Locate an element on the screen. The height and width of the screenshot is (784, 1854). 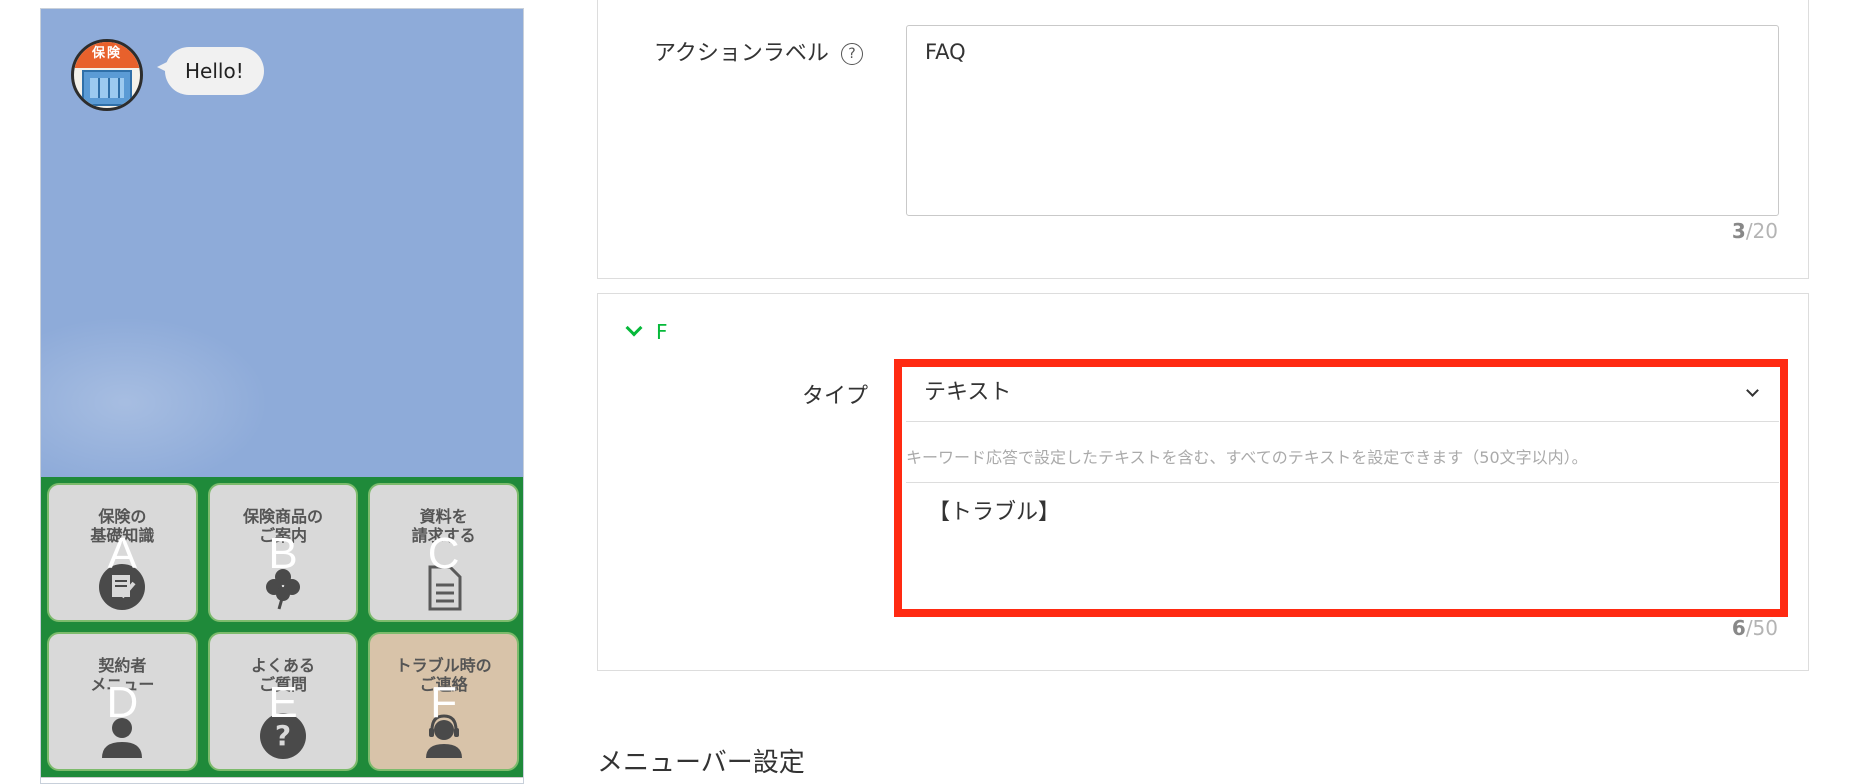
avatar-sign: 保険 is located at coordinates (107, 55).